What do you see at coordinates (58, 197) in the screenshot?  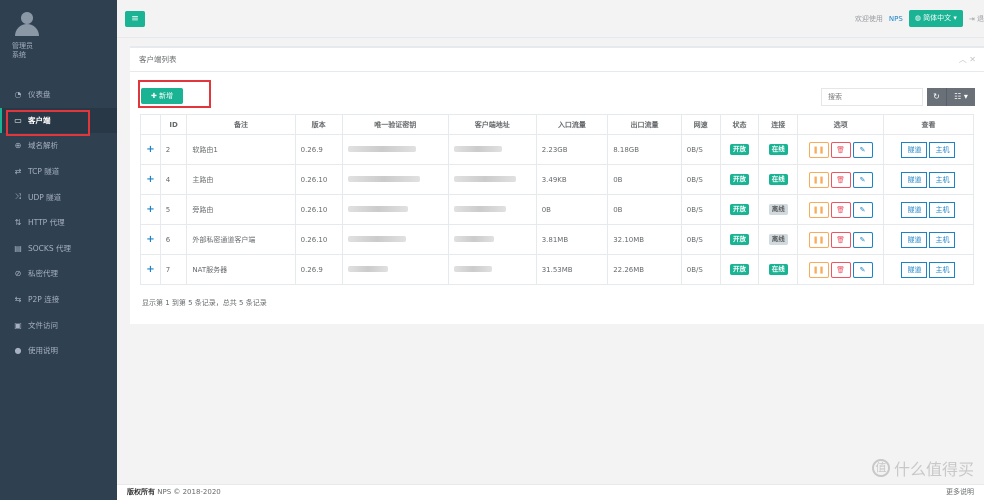 I see `sidebar-item-4: ⤨ UDP 隧道` at bounding box center [58, 197].